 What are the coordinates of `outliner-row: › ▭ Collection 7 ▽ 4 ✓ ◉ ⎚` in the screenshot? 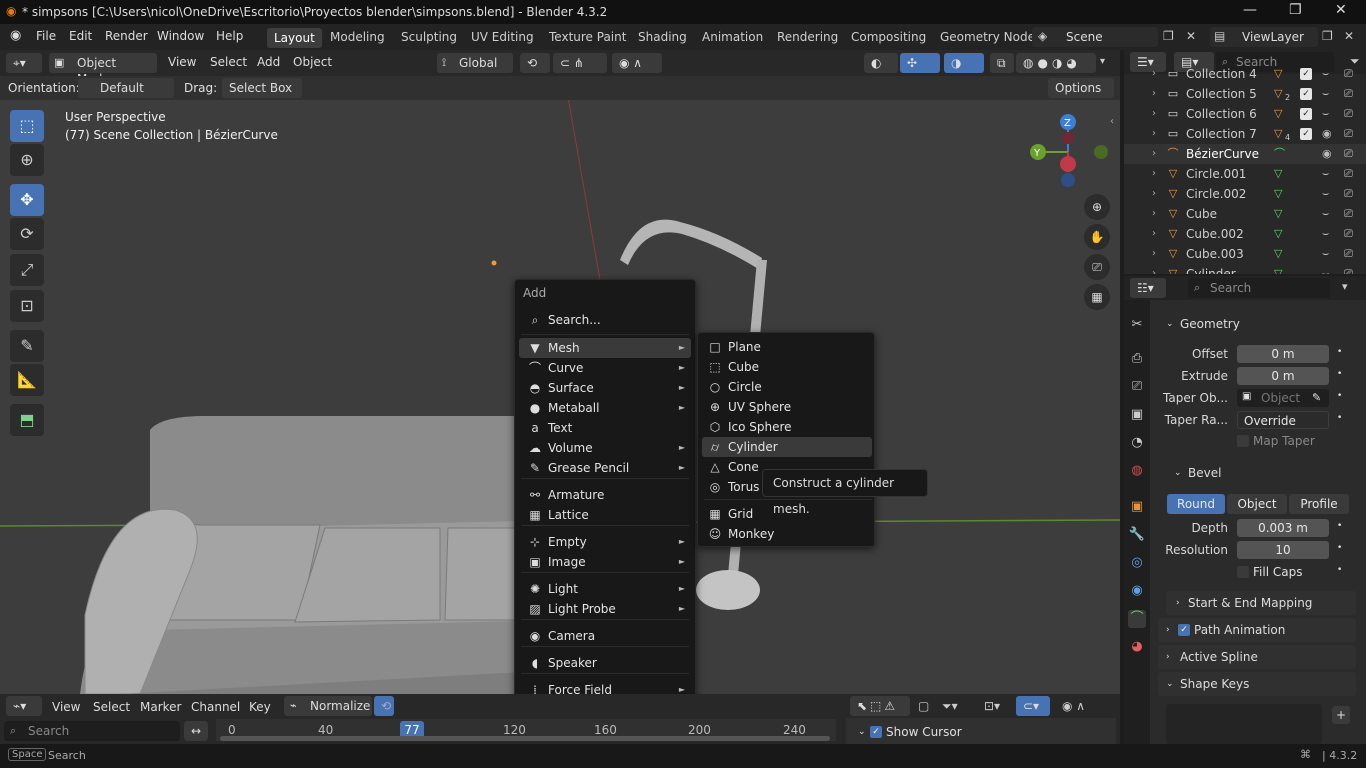 It's located at (1245, 134).